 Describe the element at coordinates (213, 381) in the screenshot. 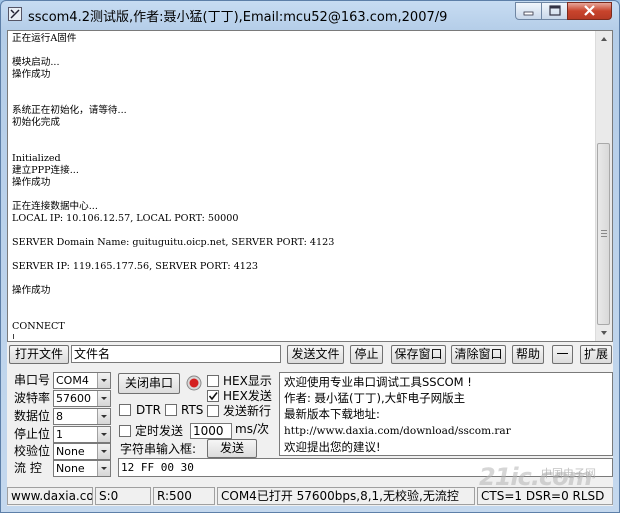

I see `hex-display-checkbox` at that location.